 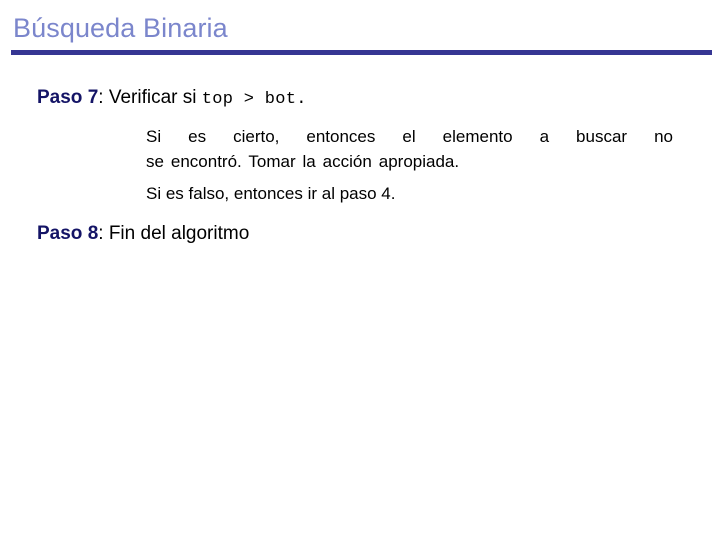 I want to click on page-title: Búsqueda Binaria, so click(x=120, y=28).